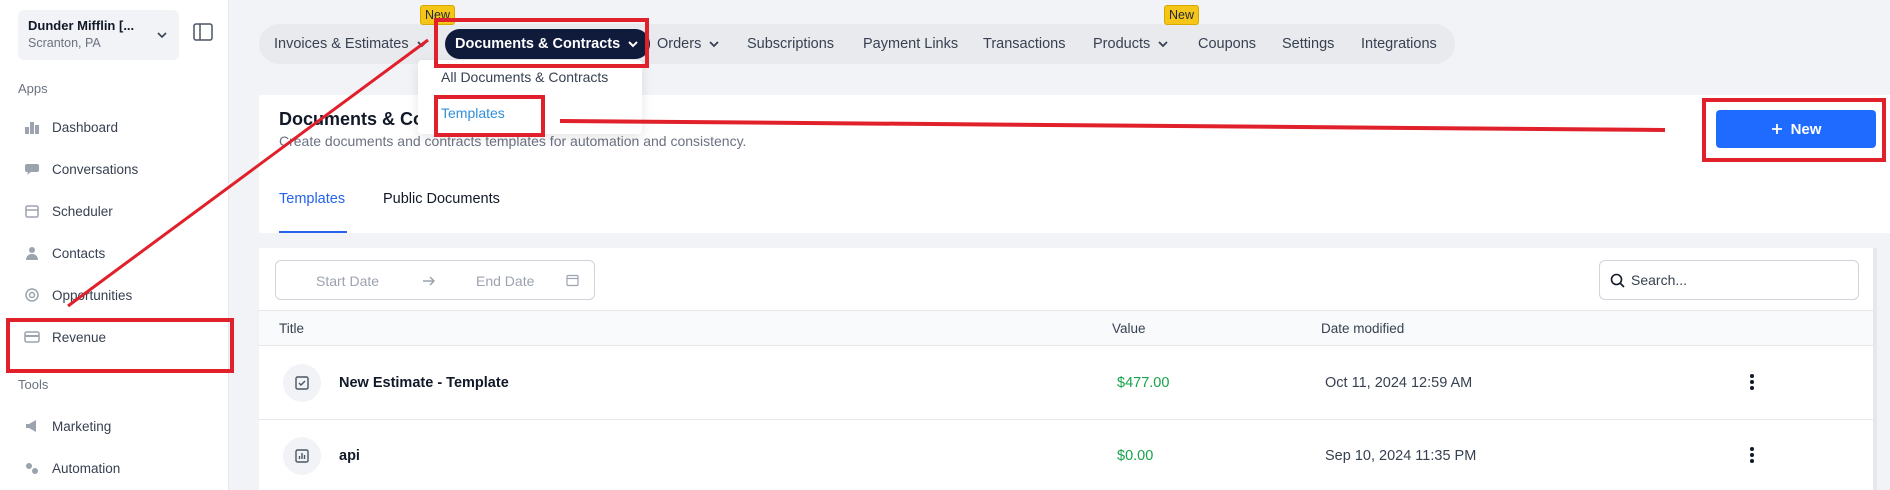 This screenshot has width=1890, height=490. I want to click on row-date: Oct 11, 2024 12:59 AM, so click(1399, 383).